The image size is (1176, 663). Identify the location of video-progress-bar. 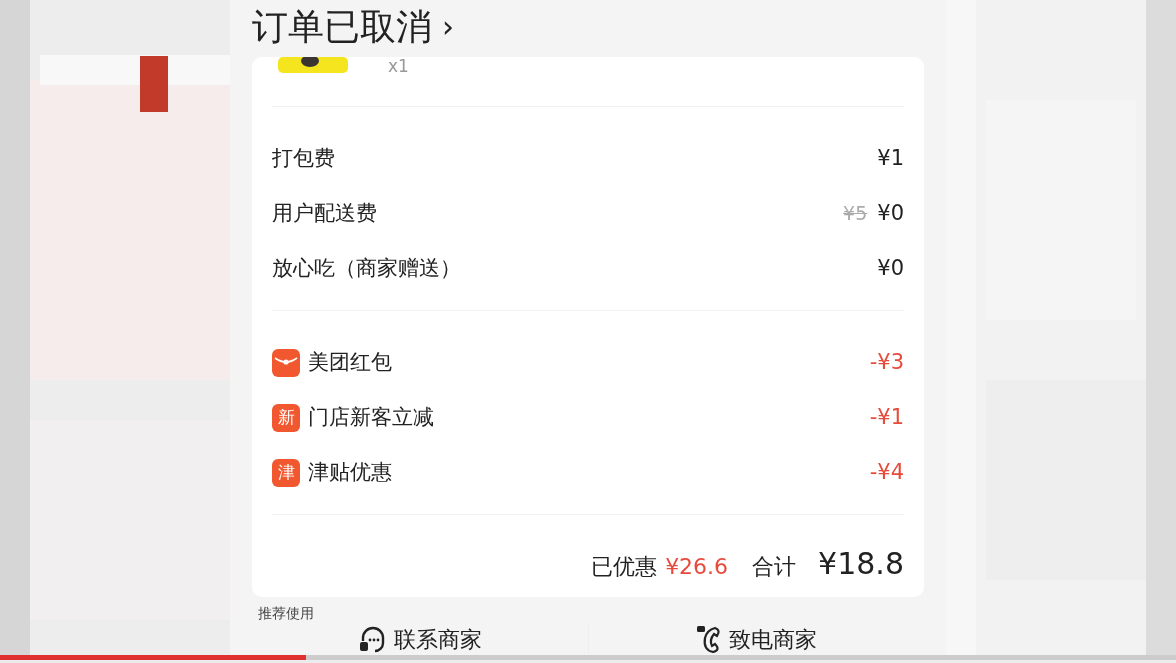
(588, 657).